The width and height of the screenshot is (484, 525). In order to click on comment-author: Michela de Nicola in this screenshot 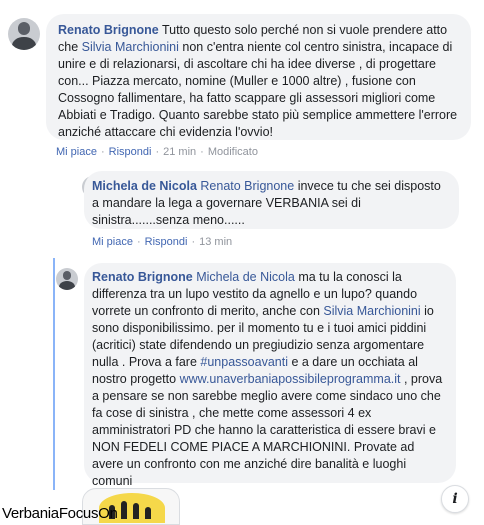, I will do `click(144, 186)`.